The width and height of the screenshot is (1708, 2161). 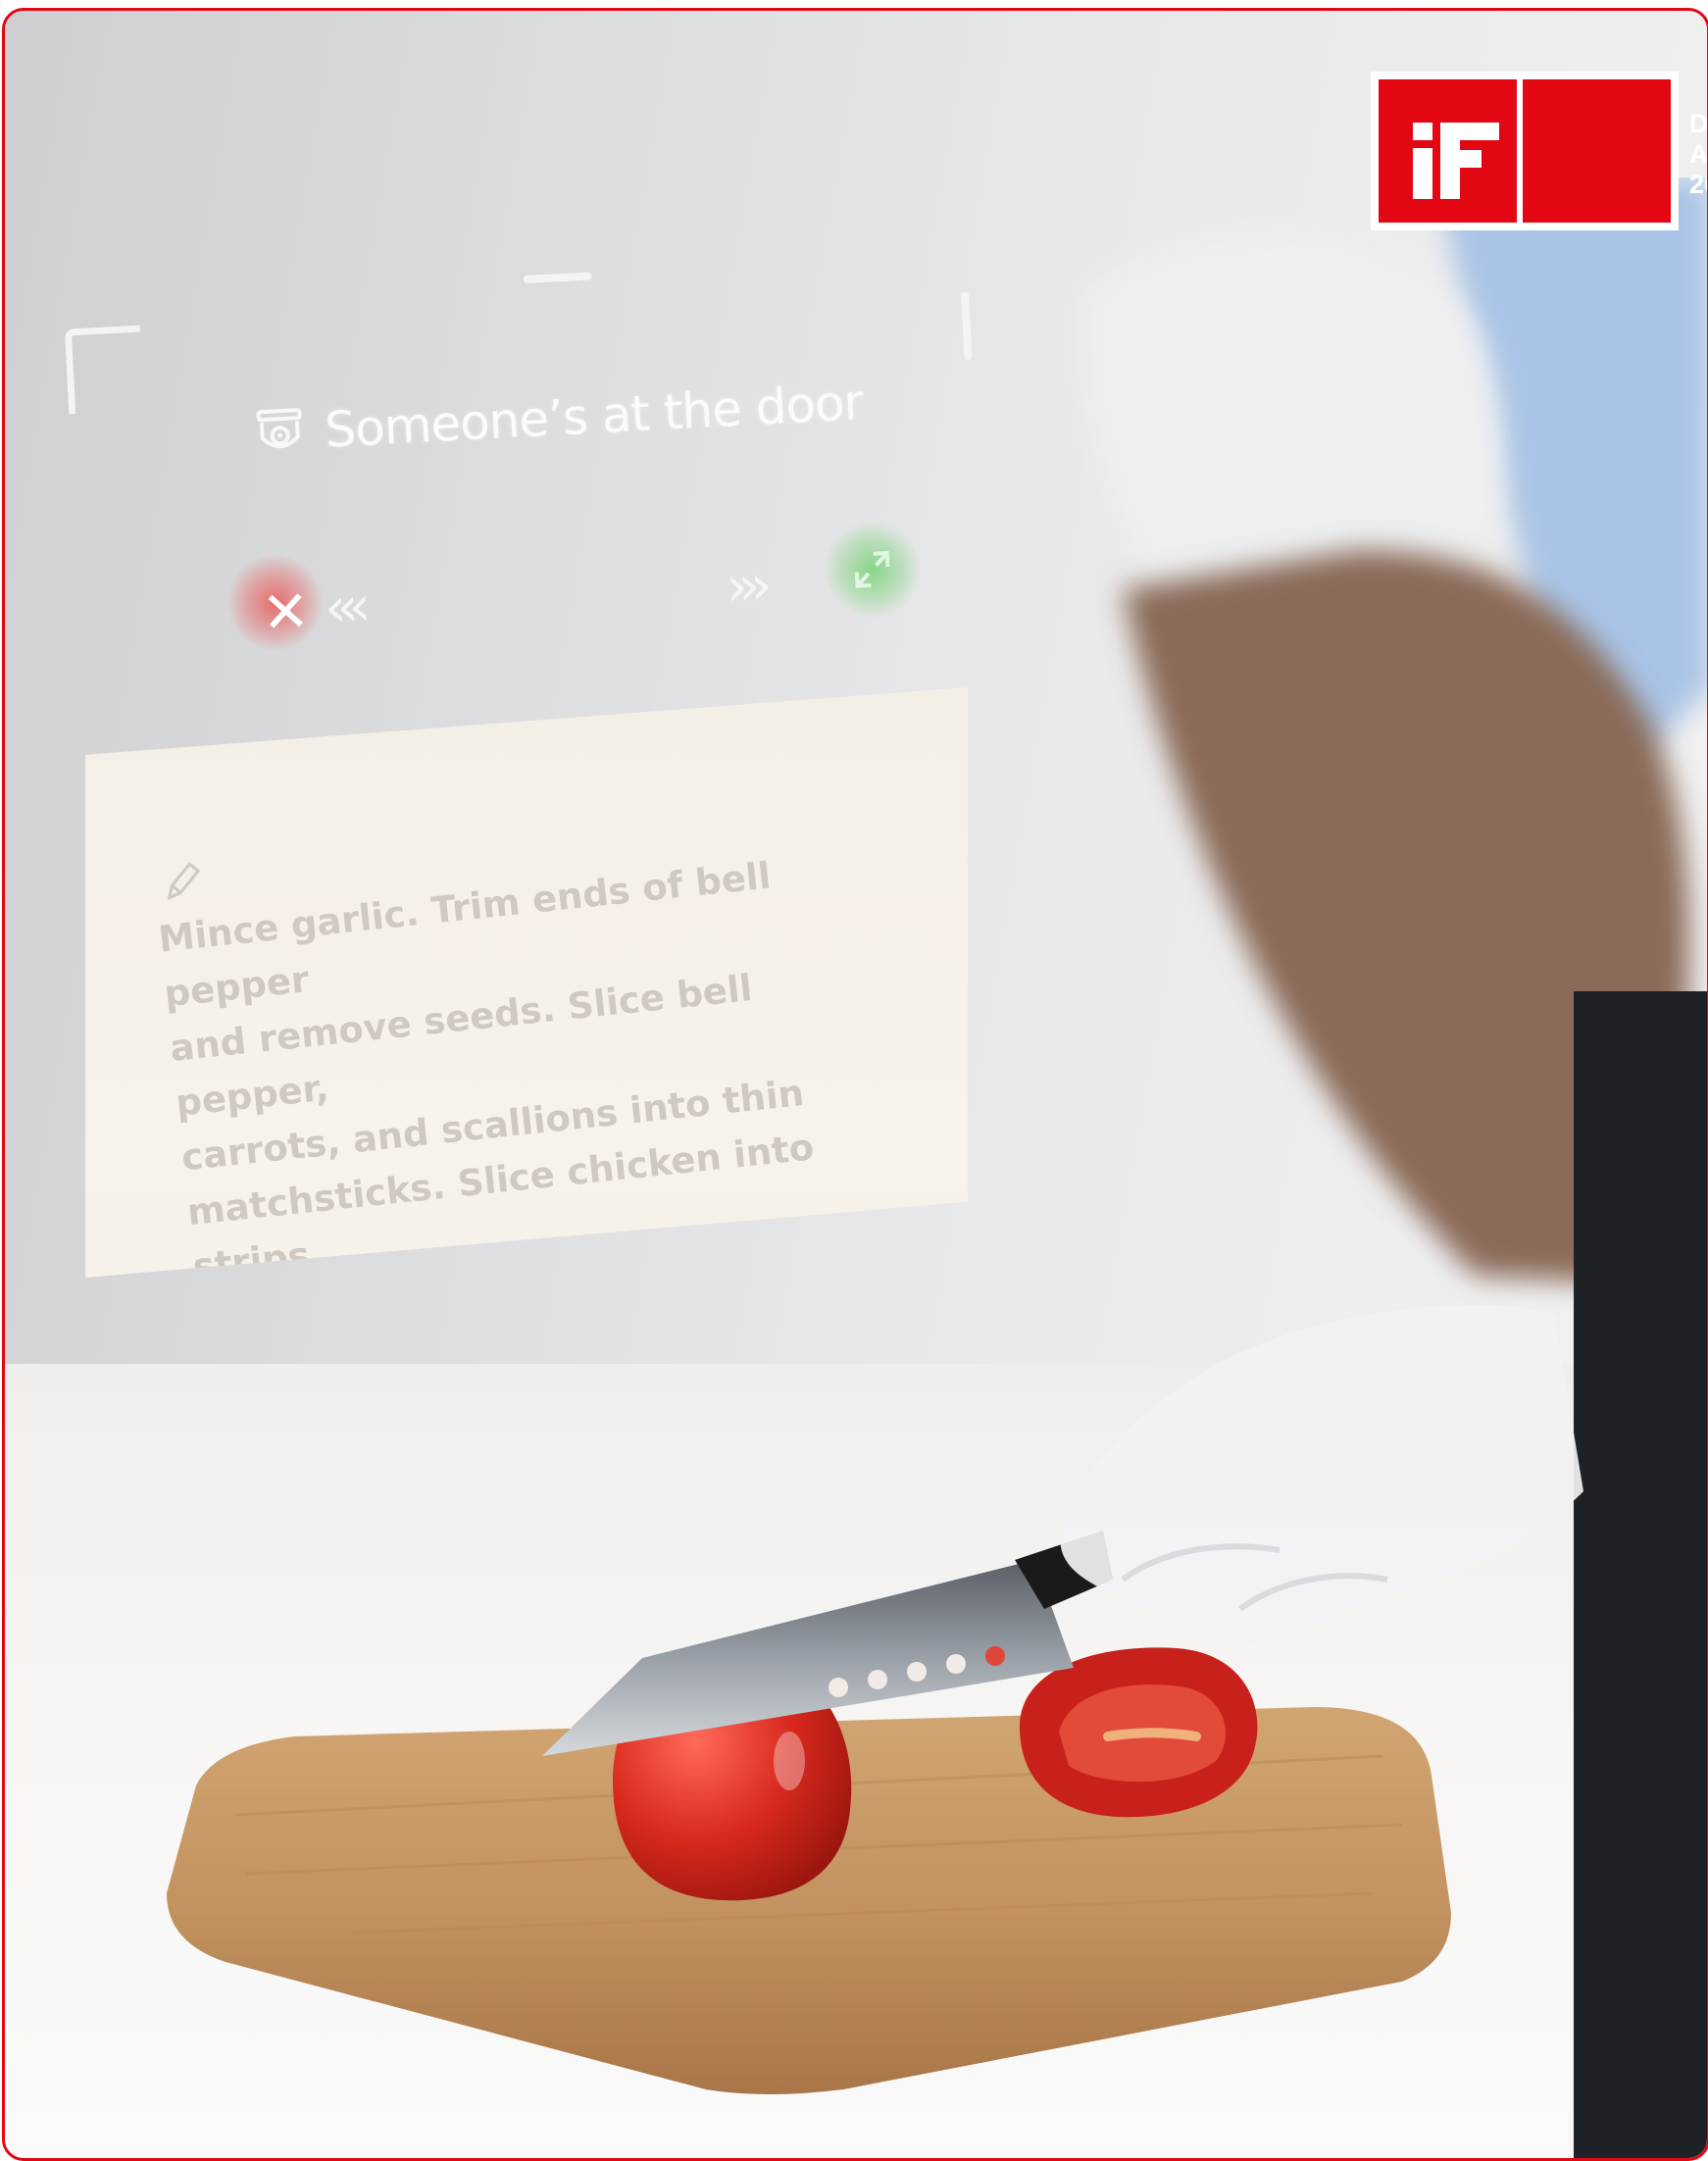 What do you see at coordinates (279, 428) in the screenshot?
I see `doorbell-camera-icon` at bounding box center [279, 428].